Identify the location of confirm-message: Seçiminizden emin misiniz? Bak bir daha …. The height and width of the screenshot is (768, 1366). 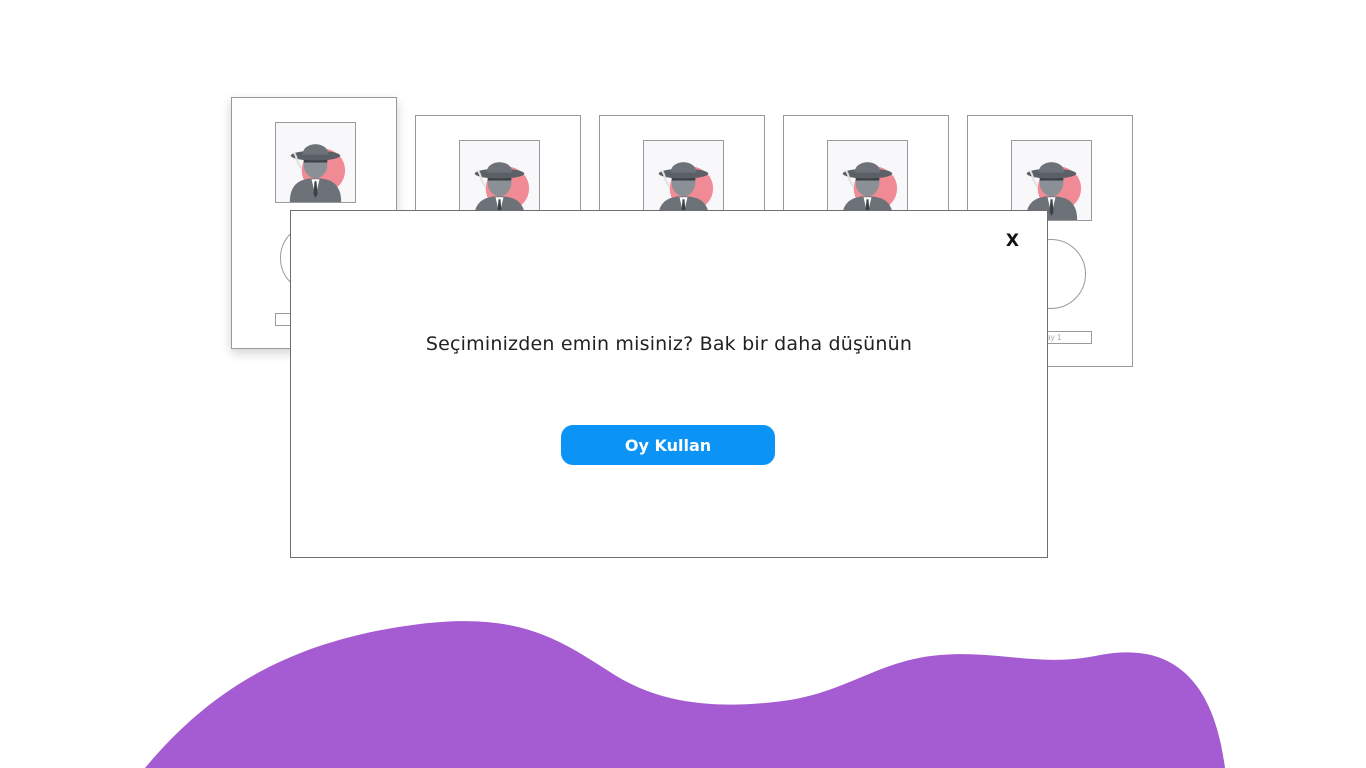
(669, 344).